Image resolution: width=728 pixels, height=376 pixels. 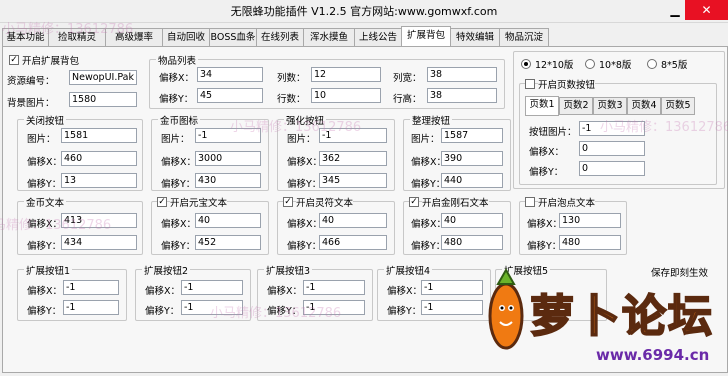 I want to click on tab-login-notice: 上线公告, so click(x=378, y=37).